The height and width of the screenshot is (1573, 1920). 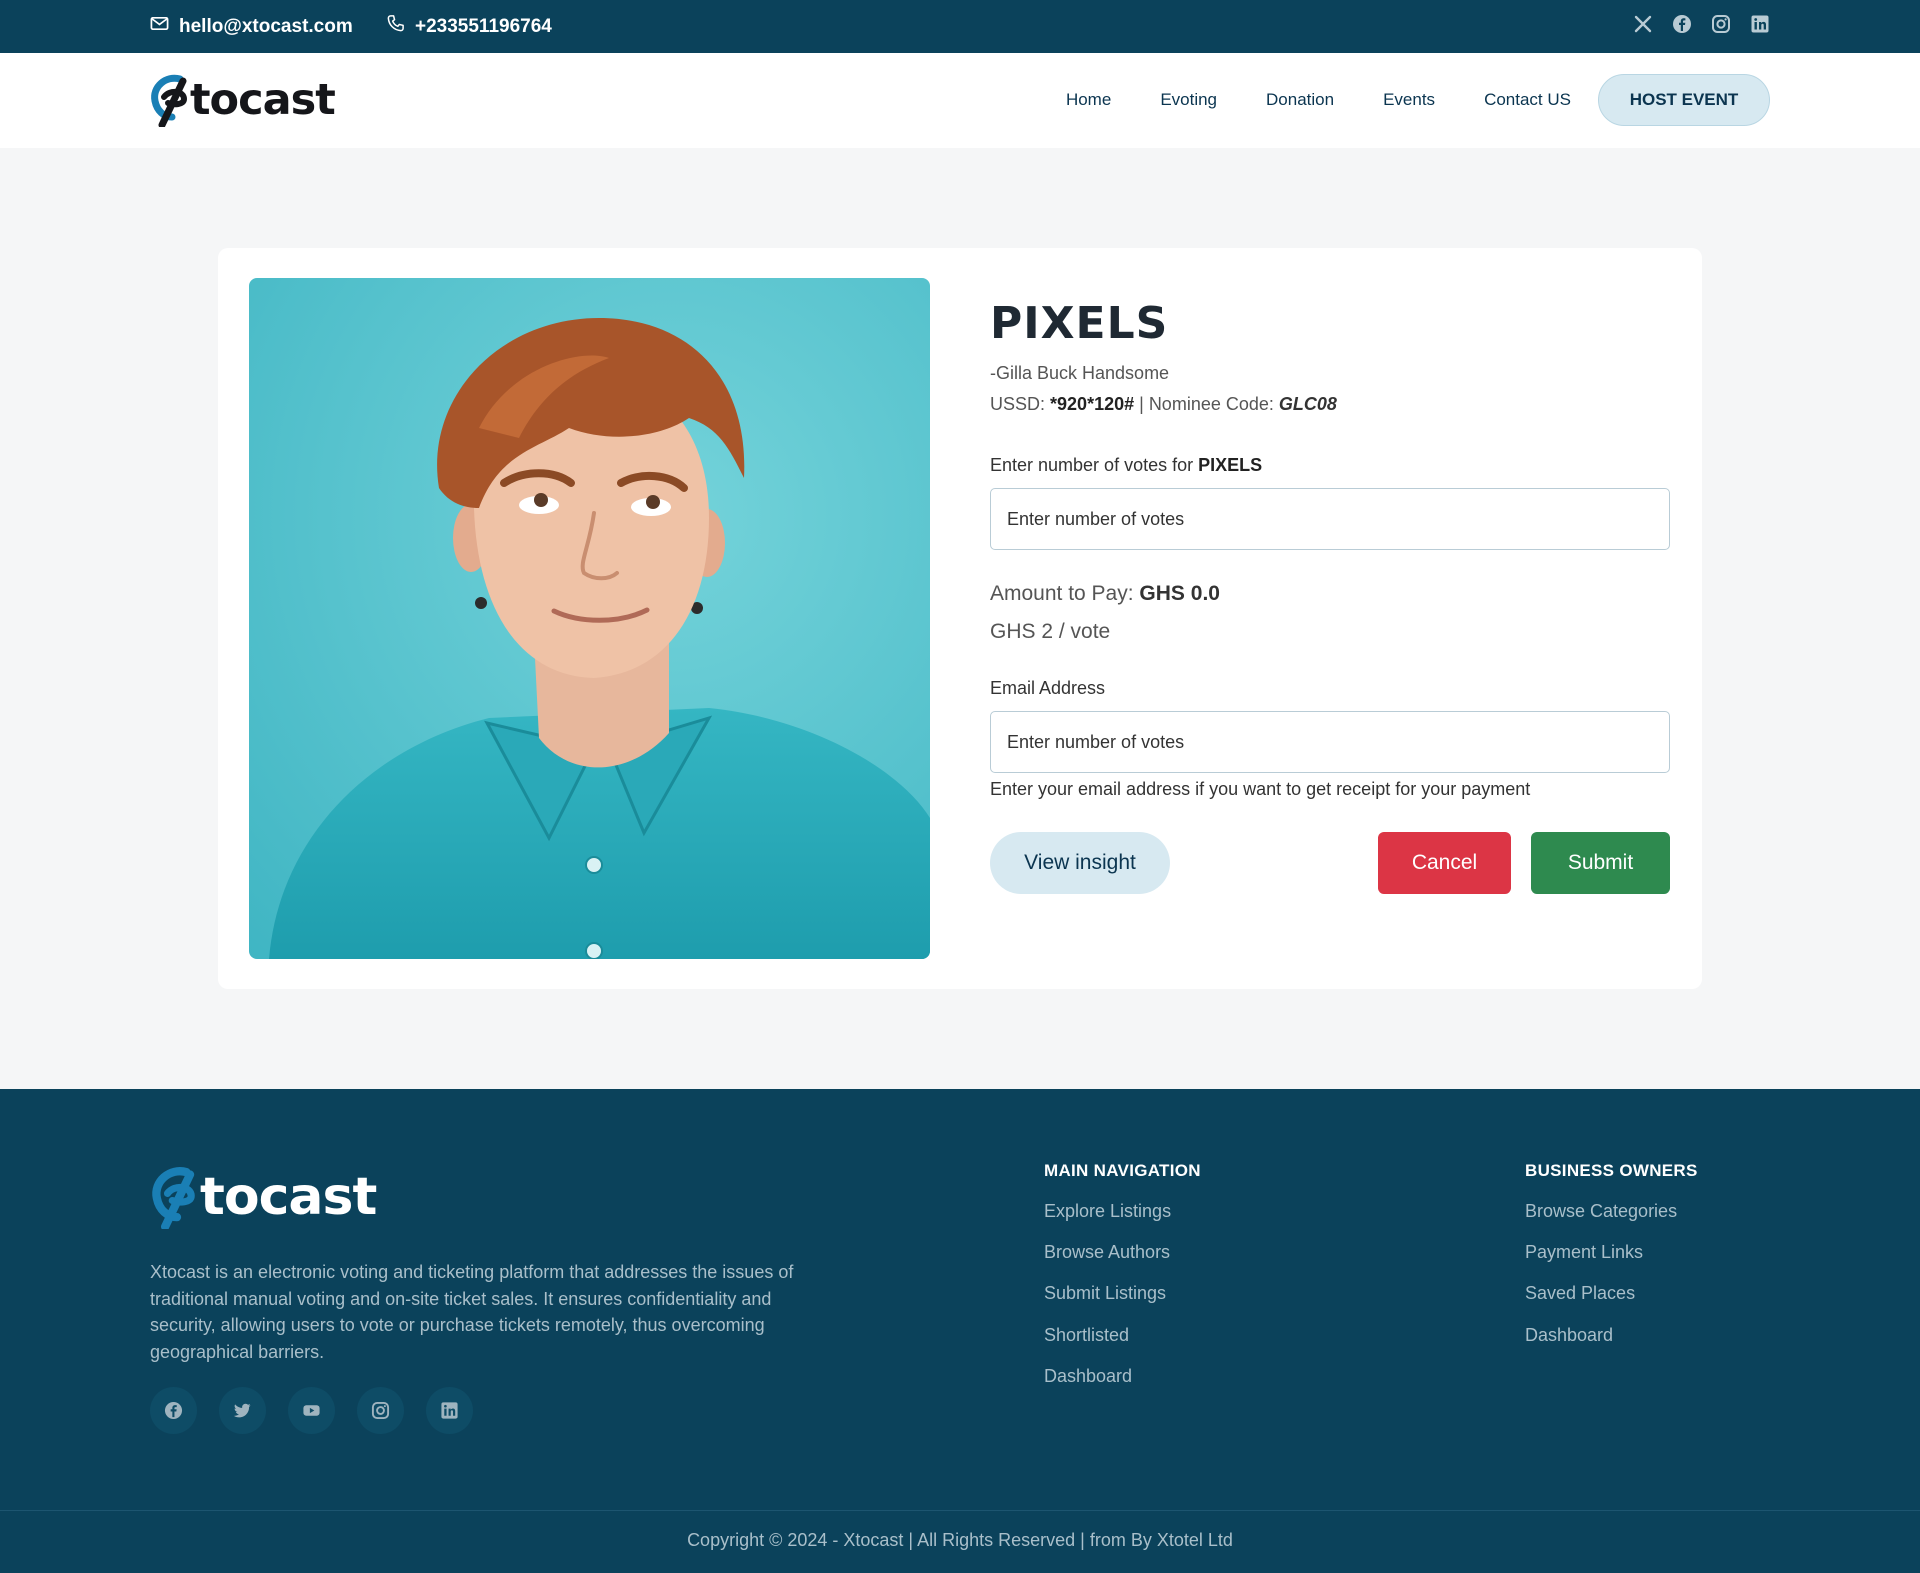 What do you see at coordinates (1527, 100) in the screenshot?
I see `nav-contact: Contact US` at bounding box center [1527, 100].